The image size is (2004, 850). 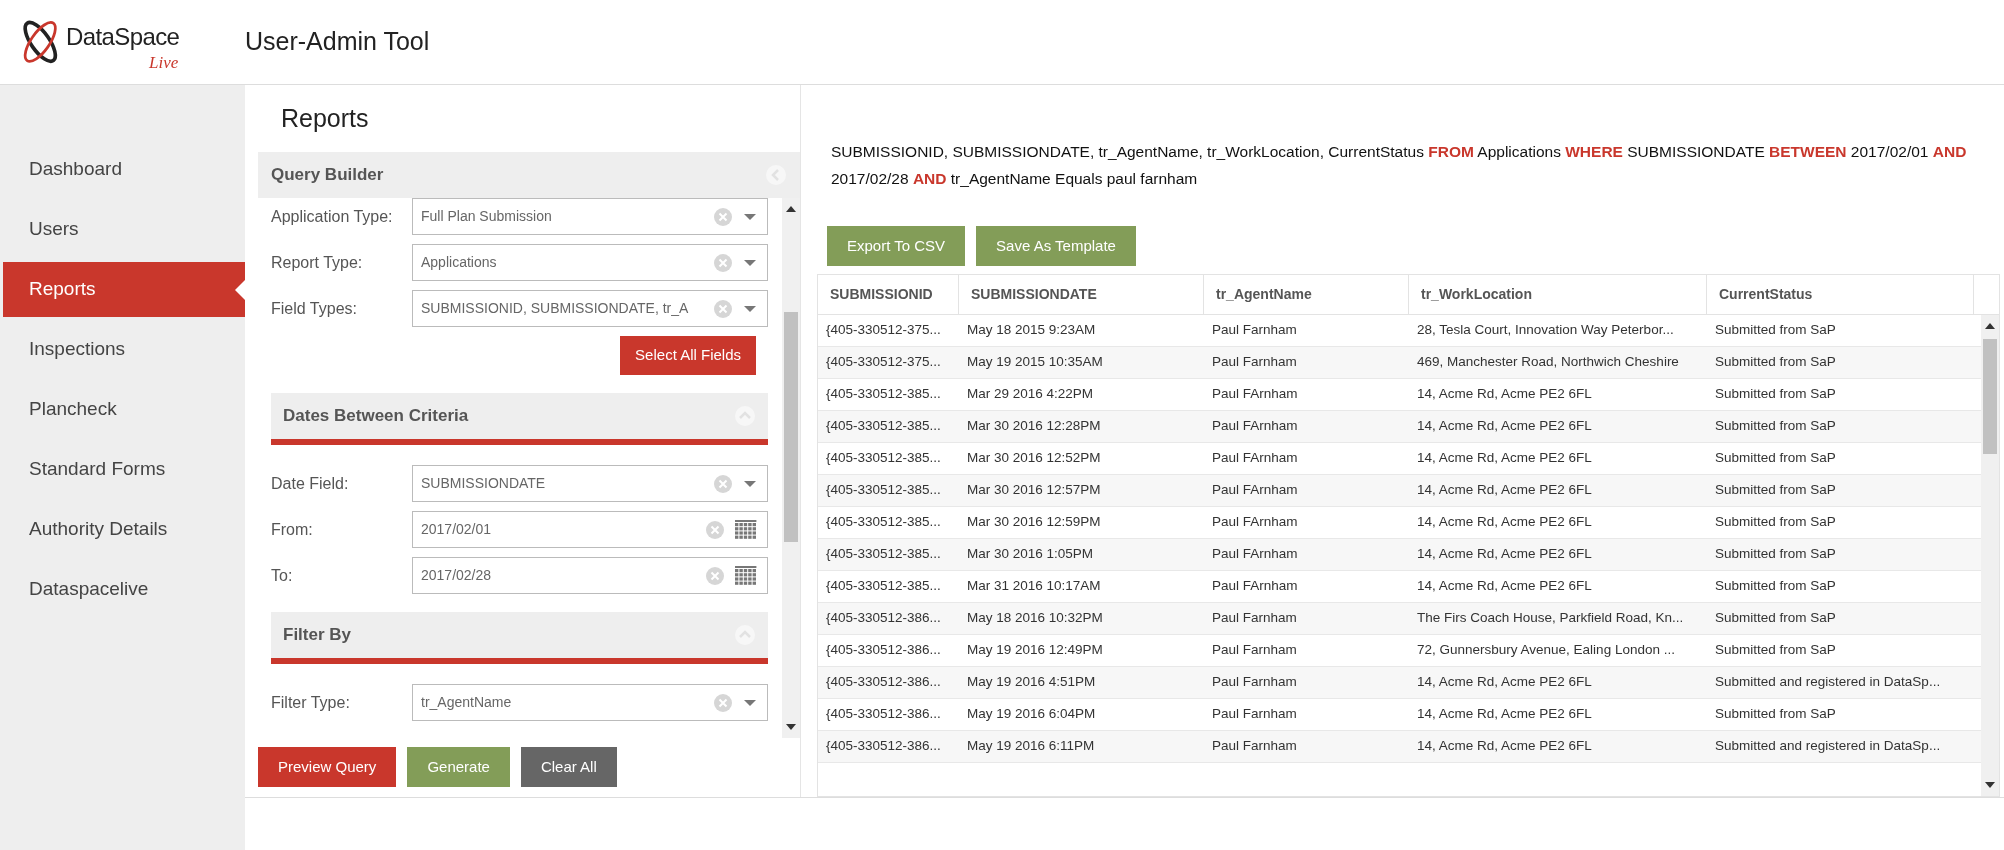 I want to click on action-button: Preview Query, so click(x=327, y=767).